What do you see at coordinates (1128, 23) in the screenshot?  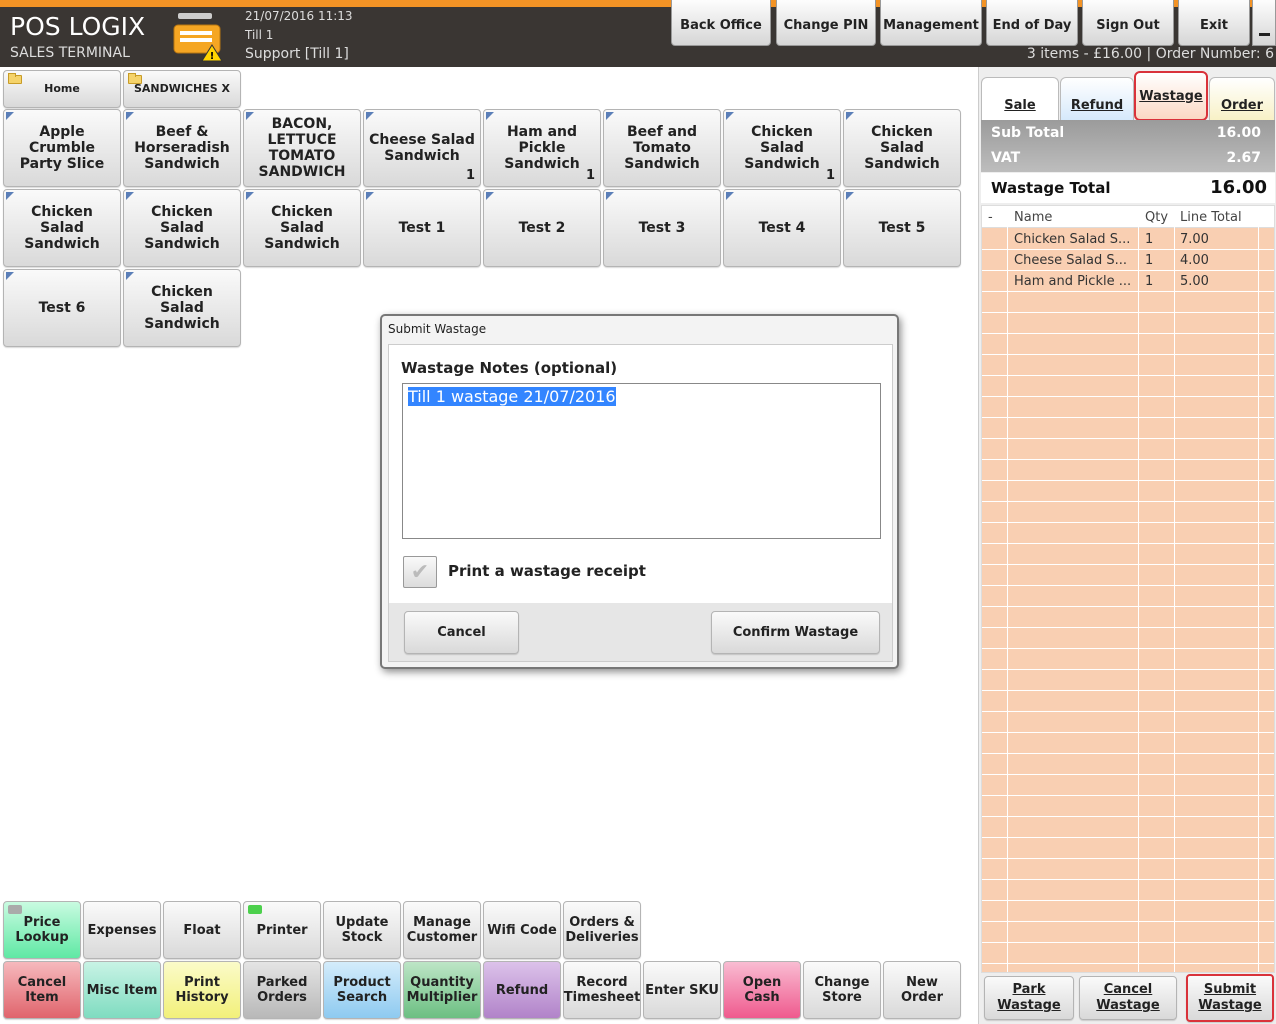 I see `sign-out-button: Sign Out` at bounding box center [1128, 23].